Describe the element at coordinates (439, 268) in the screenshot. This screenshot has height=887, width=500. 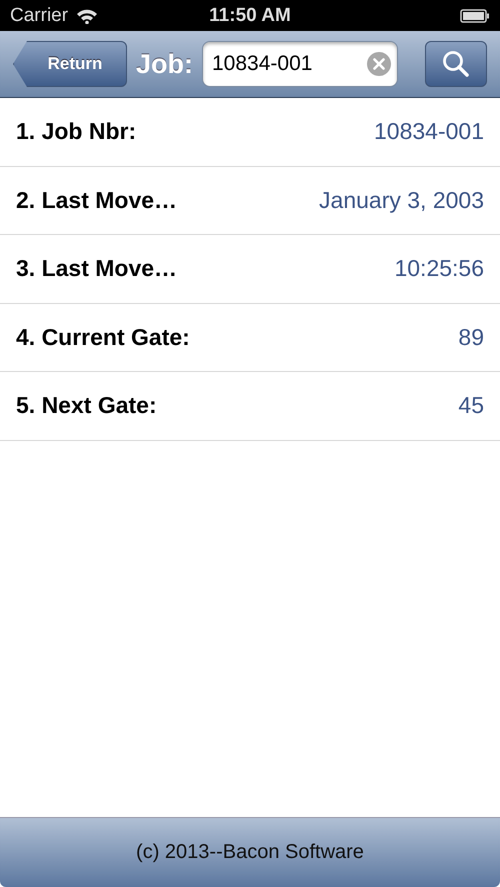
I see `field-value: 10:25:56` at that location.